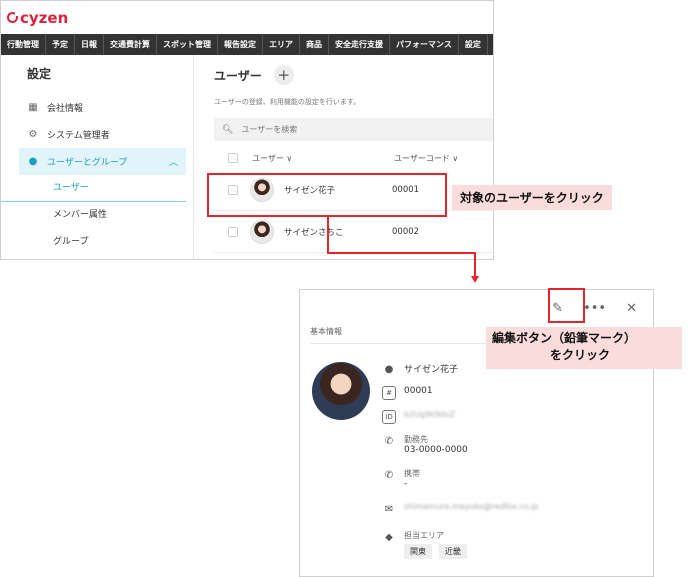 The width and height of the screenshot is (688, 577). What do you see at coordinates (389, 417) in the screenshot?
I see `id-icon: ID` at bounding box center [389, 417].